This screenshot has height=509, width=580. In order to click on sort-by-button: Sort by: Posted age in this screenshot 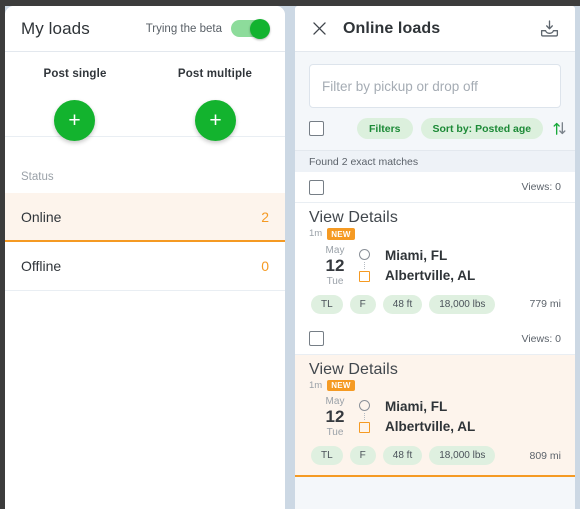, I will do `click(482, 128)`.